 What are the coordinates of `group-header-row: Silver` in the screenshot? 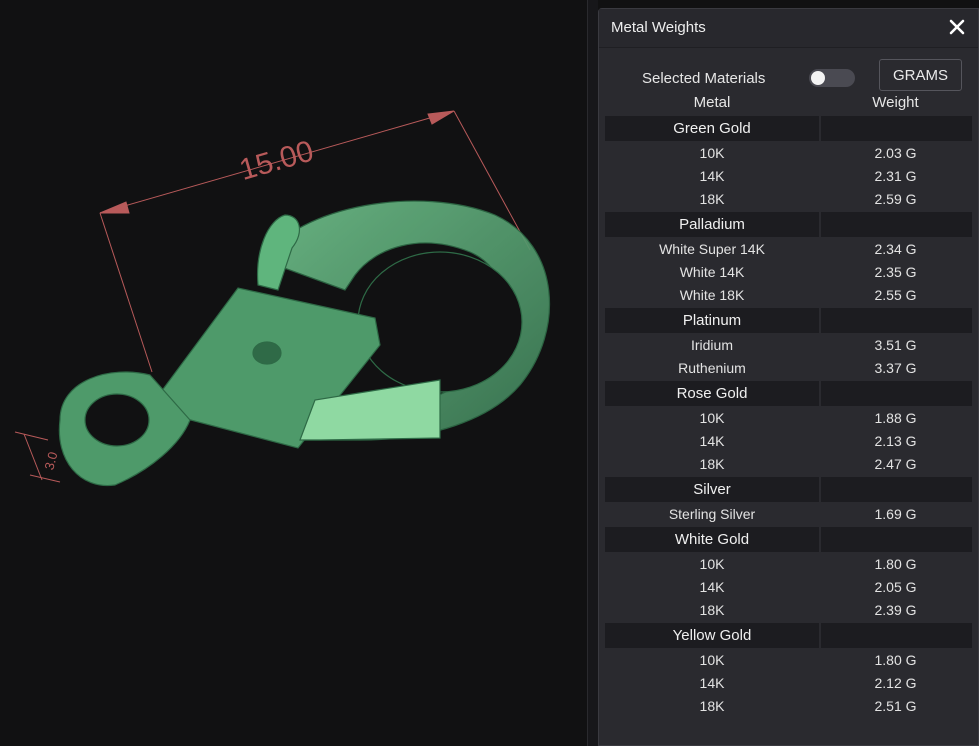 It's located at (788, 489).